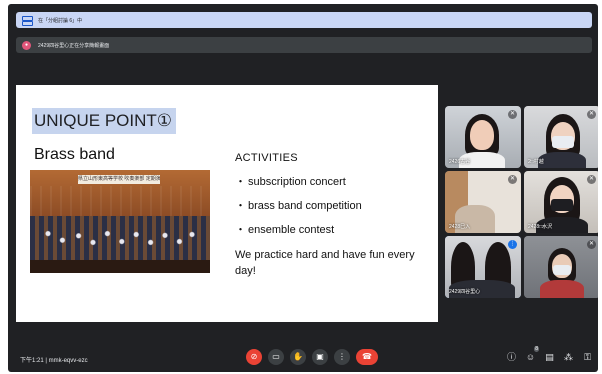 Image resolution: width=602 pixels, height=374 pixels. I want to click on presenting-banner-text: 2429四谷里心正在分享簡報畫面, so click(74, 45).